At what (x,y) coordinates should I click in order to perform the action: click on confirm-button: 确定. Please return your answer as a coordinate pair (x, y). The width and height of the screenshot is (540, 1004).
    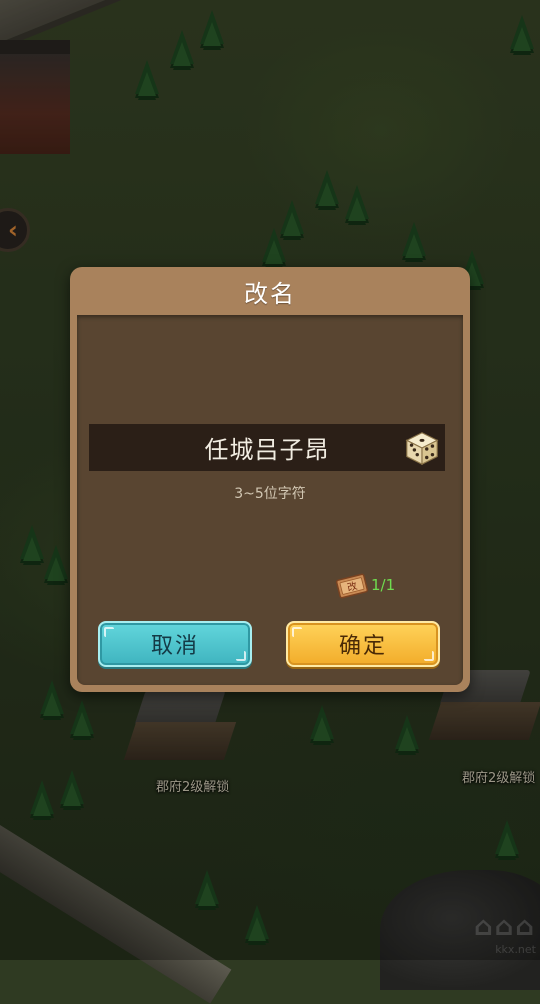
    Looking at the image, I should click on (363, 644).